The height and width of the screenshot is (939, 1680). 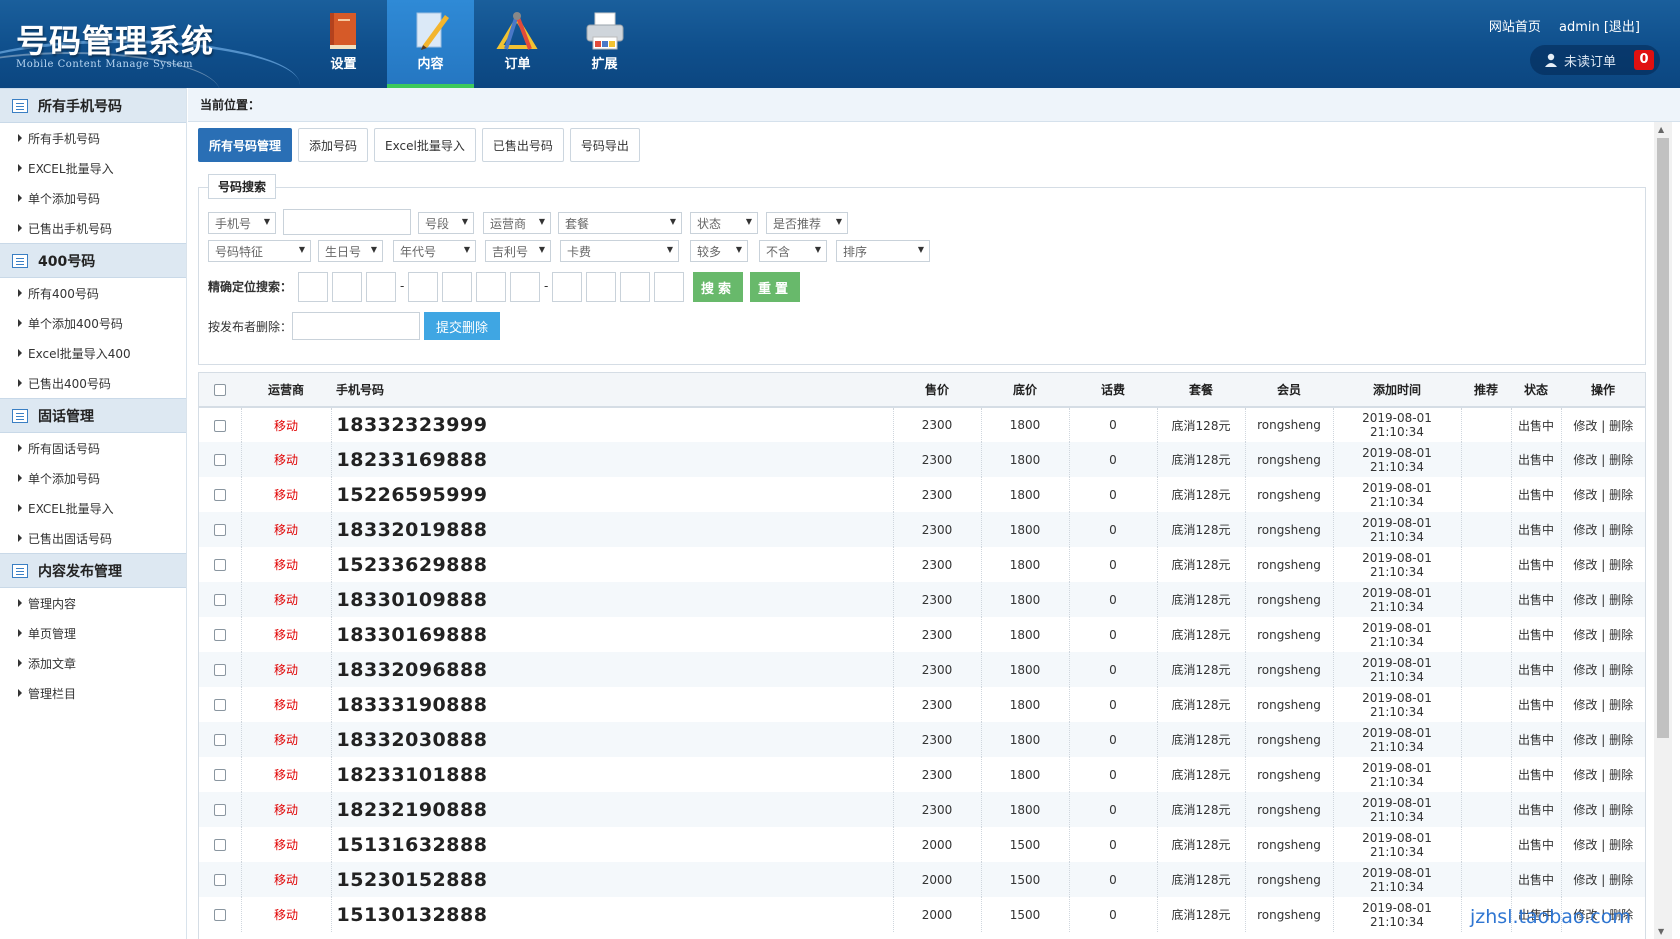 I want to click on tab-export: 号码导出, so click(x=604, y=145).